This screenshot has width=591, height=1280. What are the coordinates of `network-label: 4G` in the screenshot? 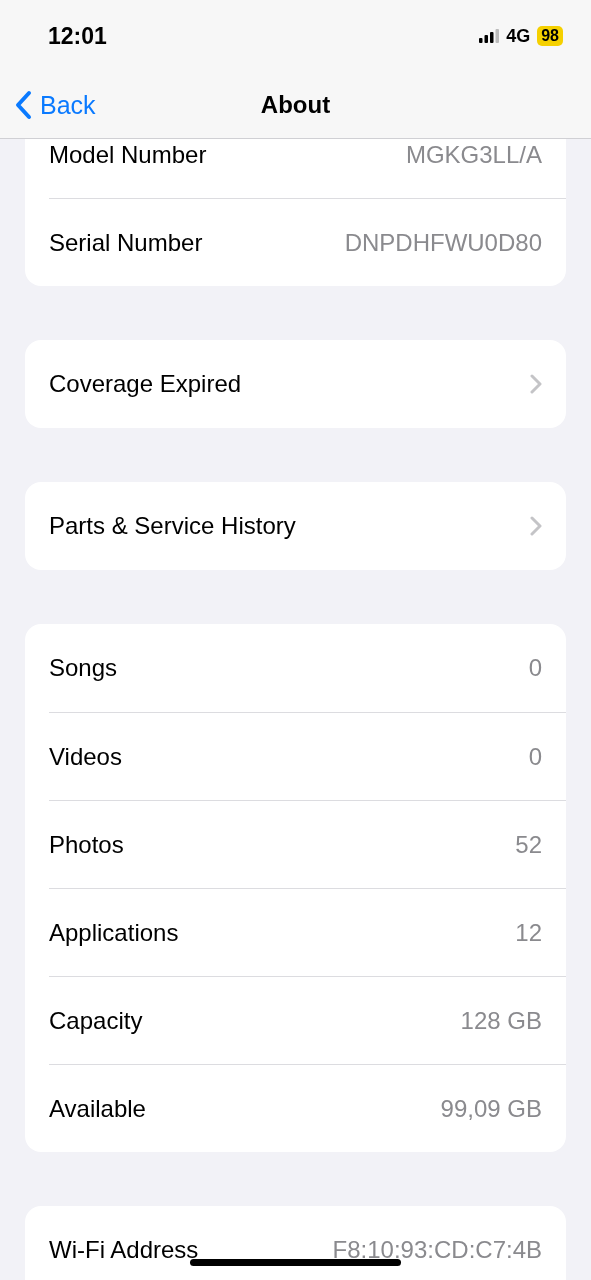 It's located at (518, 36).